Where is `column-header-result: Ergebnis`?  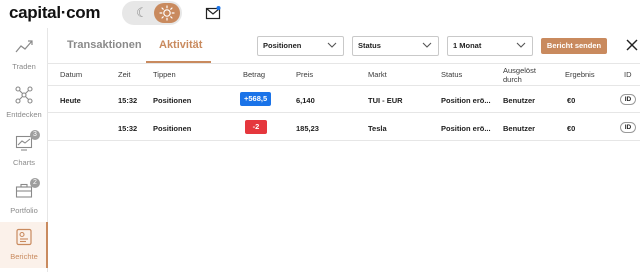 column-header-result: Ergebnis is located at coordinates (580, 74).